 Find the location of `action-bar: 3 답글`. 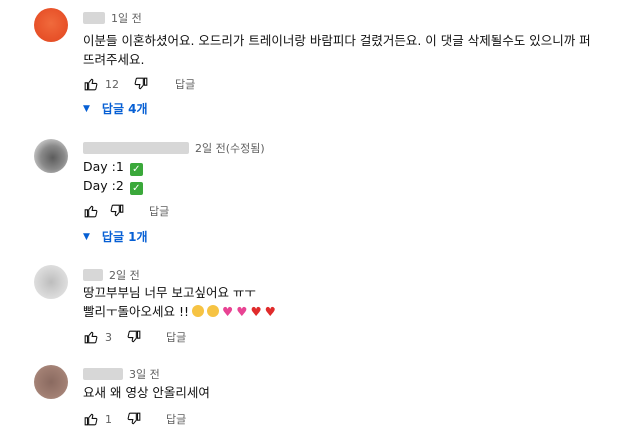

action-bar: 3 답글 is located at coordinates (134, 337).